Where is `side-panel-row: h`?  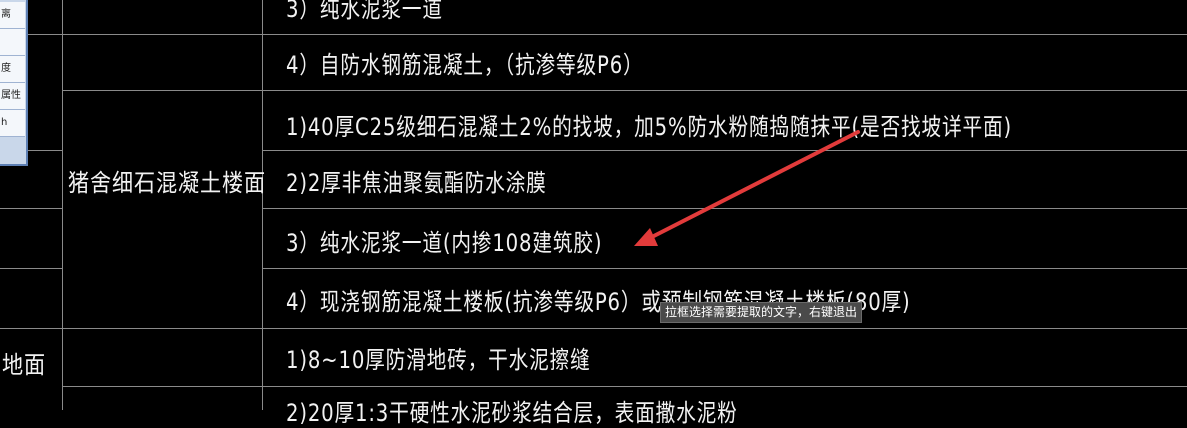 side-panel-row: h is located at coordinates (12, 123).